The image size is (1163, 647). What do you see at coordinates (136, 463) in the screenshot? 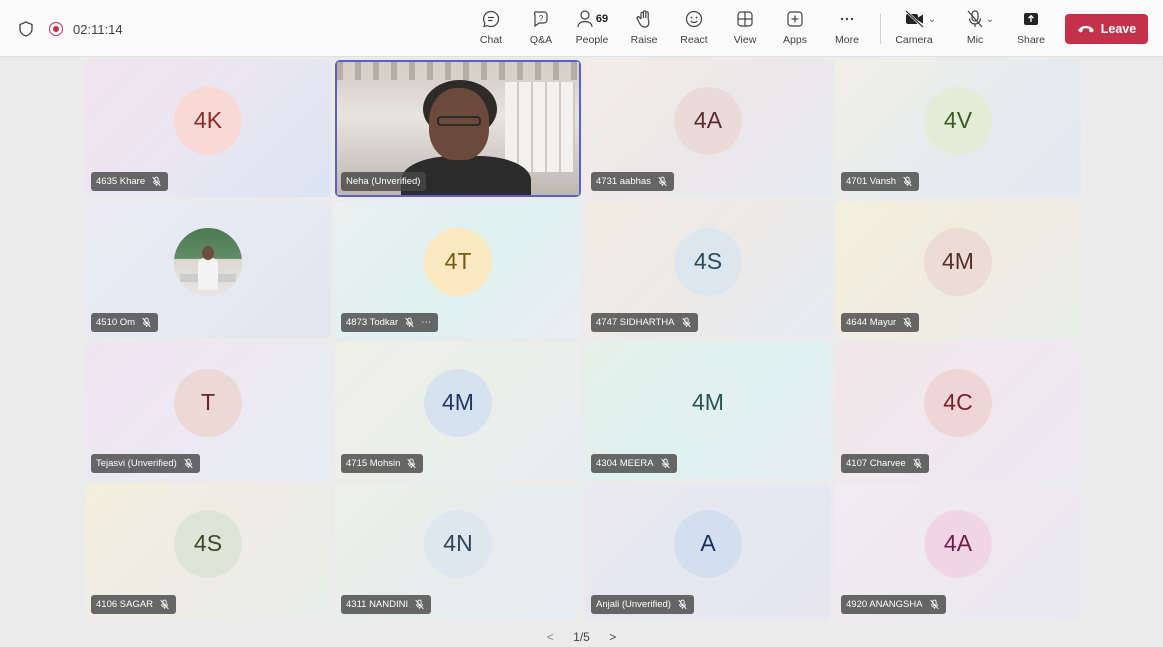
I see `participant-name: Tejasvi (Unverified)` at bounding box center [136, 463].